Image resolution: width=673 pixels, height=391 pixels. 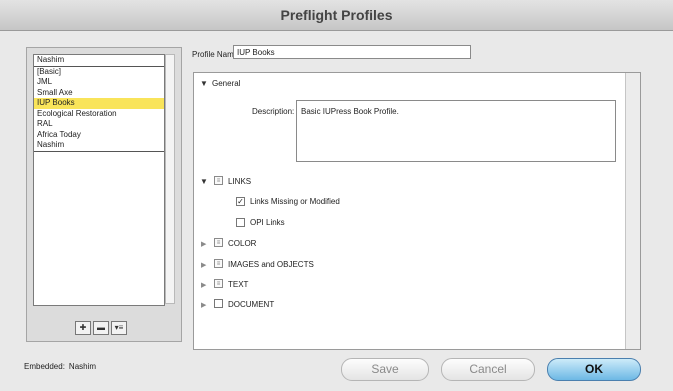 I want to click on profile-menu-icon: ▾≡, so click(x=119, y=328).